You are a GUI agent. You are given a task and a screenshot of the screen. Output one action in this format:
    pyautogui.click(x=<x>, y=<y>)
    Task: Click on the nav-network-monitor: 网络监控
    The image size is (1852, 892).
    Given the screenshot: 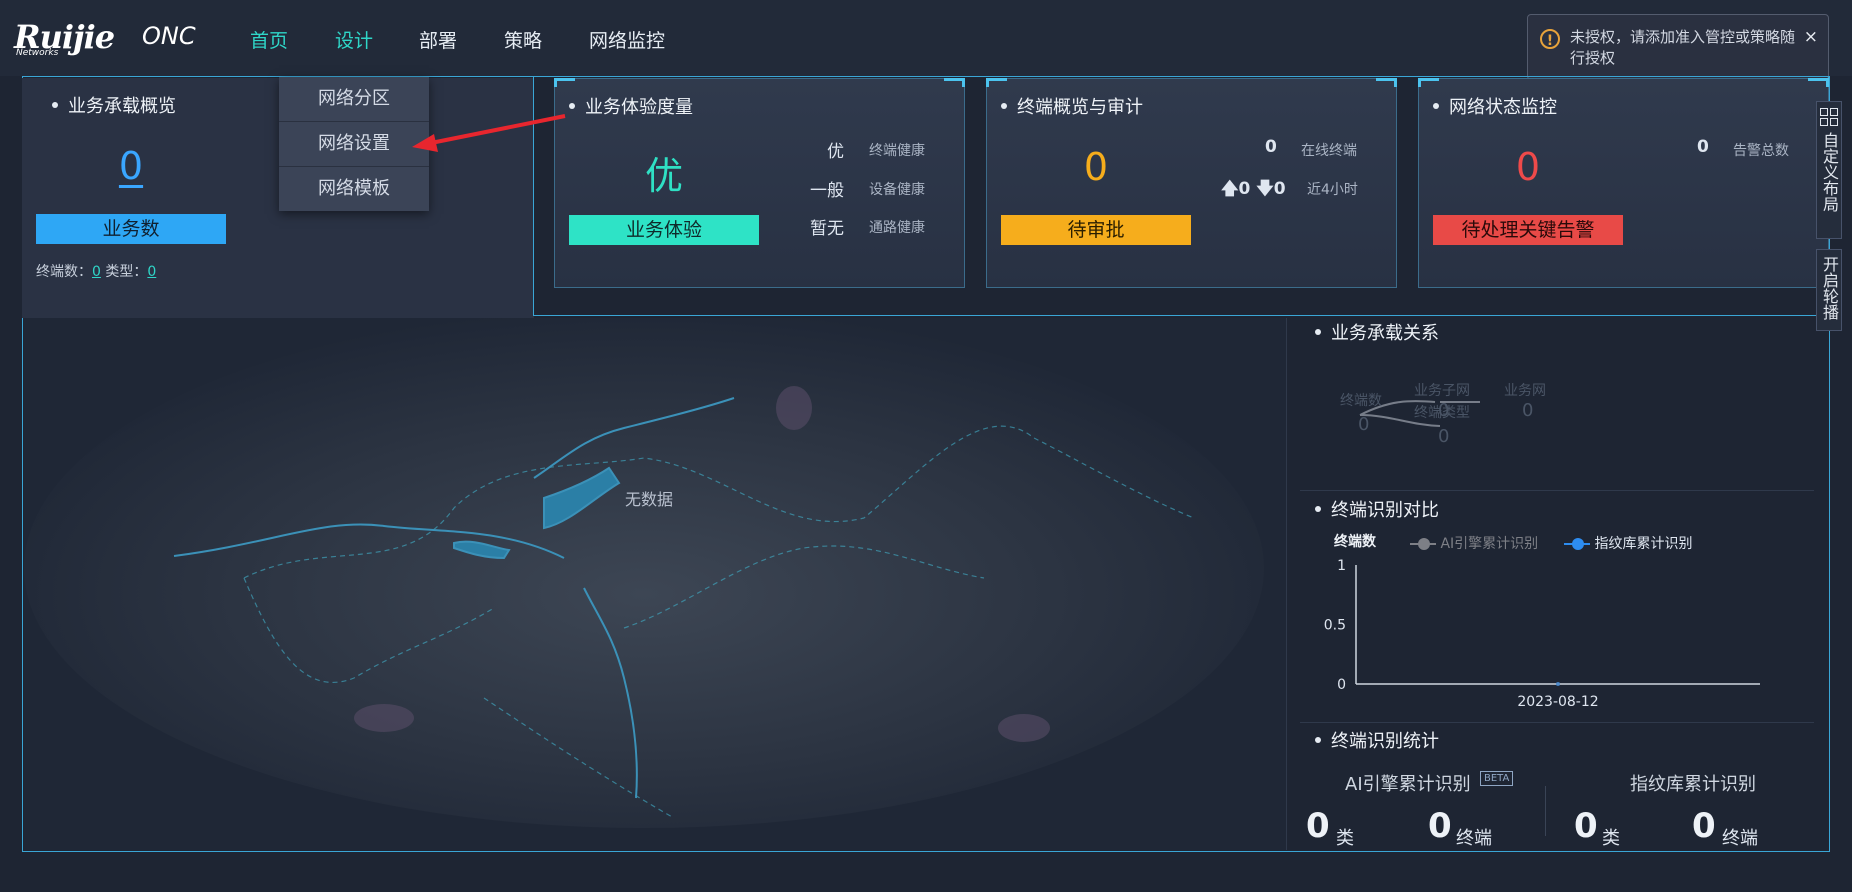 What is the action you would take?
    pyautogui.click(x=627, y=39)
    